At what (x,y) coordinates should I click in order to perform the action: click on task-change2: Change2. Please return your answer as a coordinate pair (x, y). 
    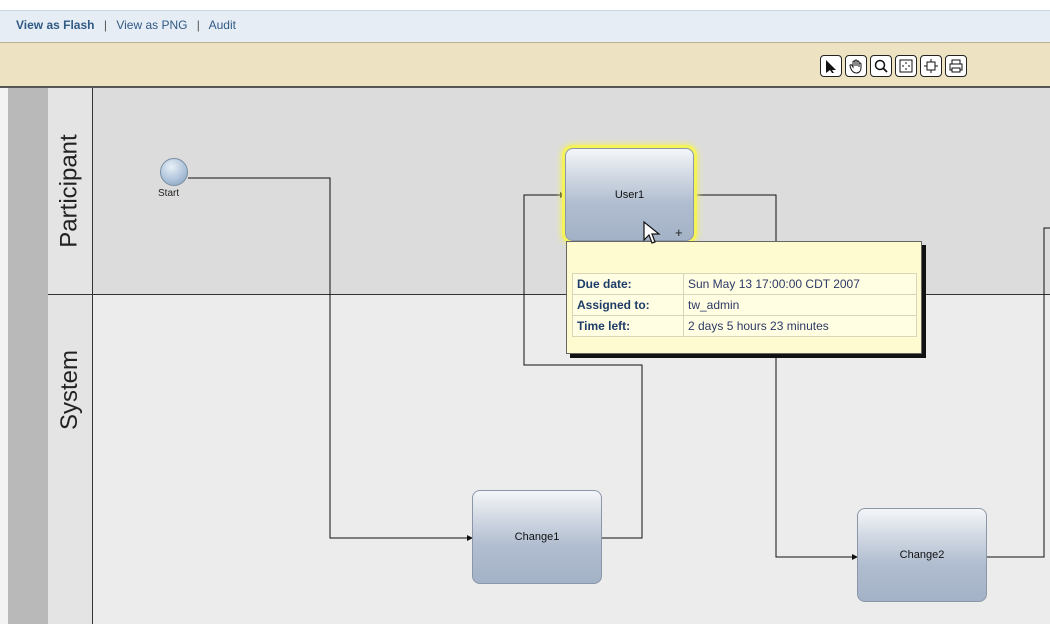
    Looking at the image, I should click on (922, 555).